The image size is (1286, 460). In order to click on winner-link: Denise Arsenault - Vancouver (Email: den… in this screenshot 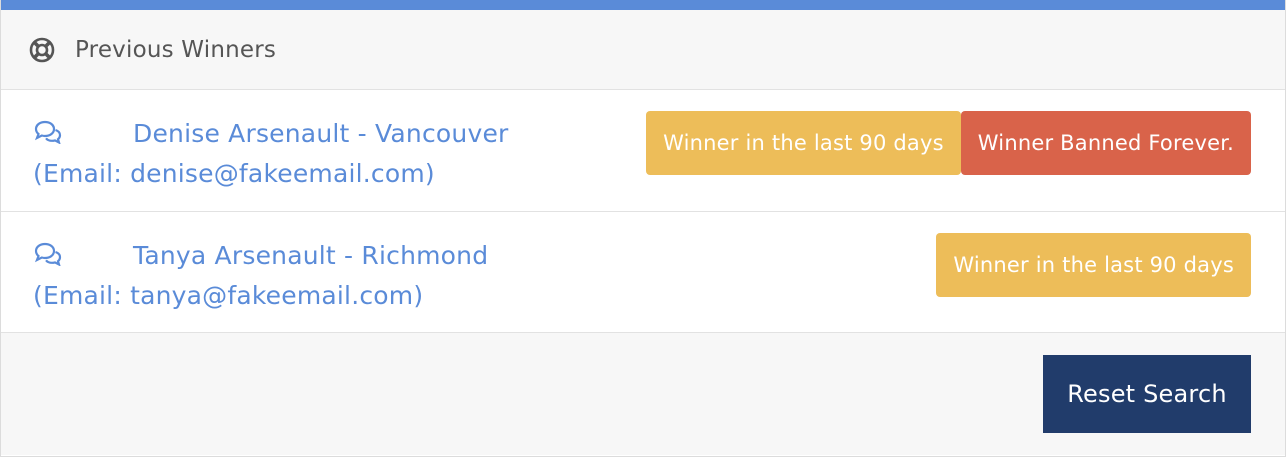, I will do `click(313, 154)`.